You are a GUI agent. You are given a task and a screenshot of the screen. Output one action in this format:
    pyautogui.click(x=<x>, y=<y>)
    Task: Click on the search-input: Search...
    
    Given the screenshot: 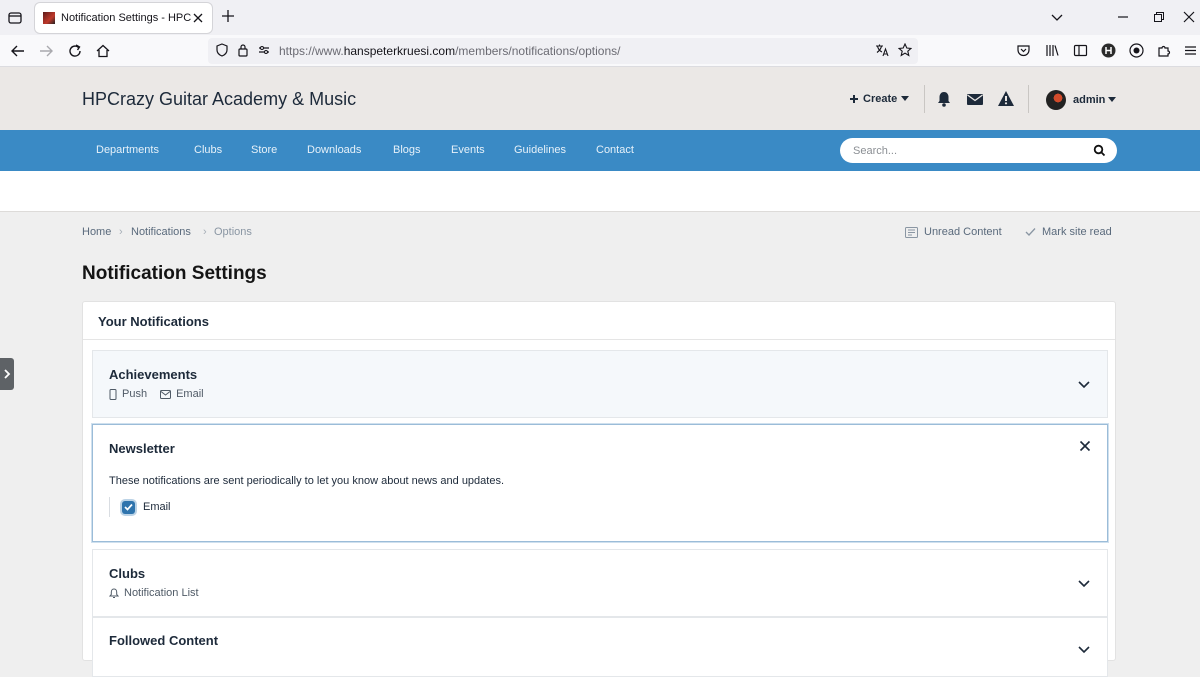 What is the action you would take?
    pyautogui.click(x=978, y=150)
    